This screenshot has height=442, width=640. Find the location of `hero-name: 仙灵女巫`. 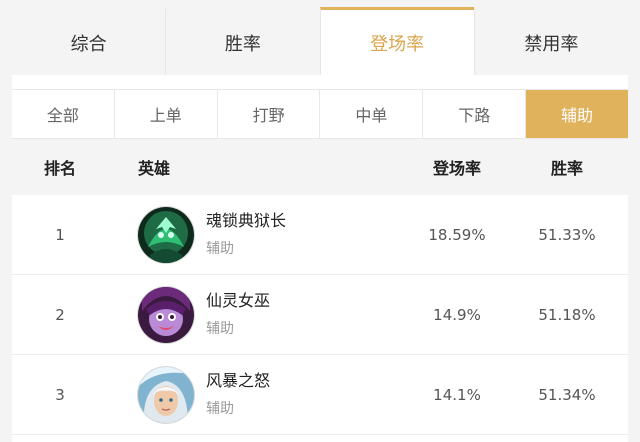

hero-name: 仙灵女巫 is located at coordinates (238, 301).